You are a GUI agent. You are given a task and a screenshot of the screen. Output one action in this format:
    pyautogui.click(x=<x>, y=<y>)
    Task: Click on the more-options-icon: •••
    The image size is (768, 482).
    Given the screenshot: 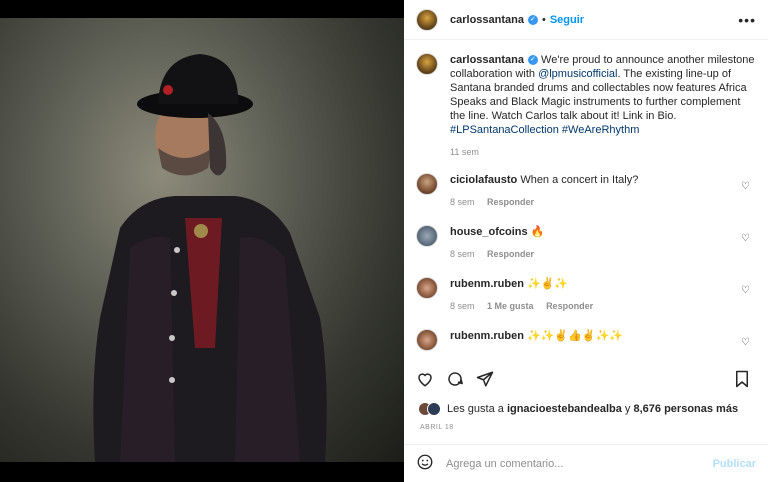 What is the action you would take?
    pyautogui.click(x=747, y=20)
    